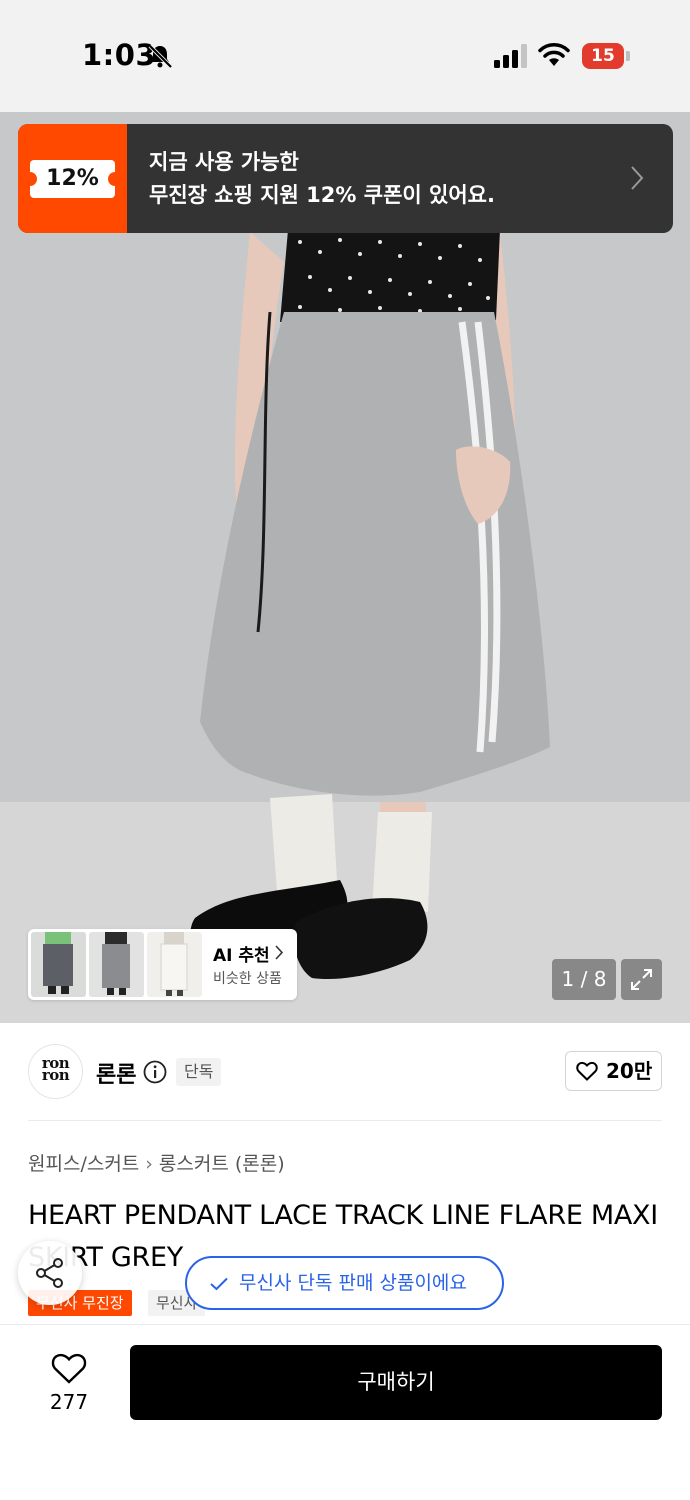 Image resolution: width=690 pixels, height=1500 pixels. I want to click on coupon-line-1: 지금 사용 가능한, so click(224, 162).